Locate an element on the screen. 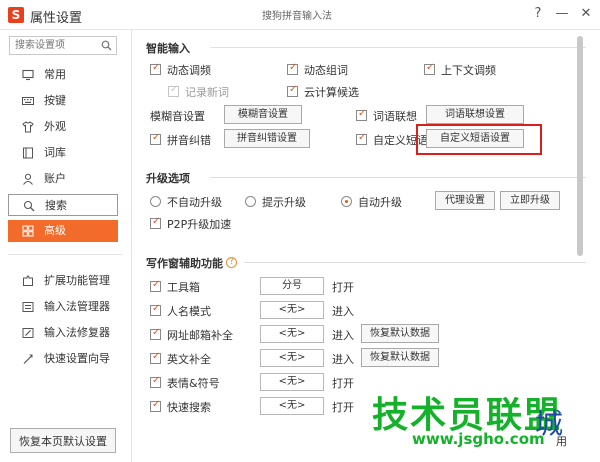 The width and height of the screenshot is (600, 462). scrollbar is located at coordinates (580, 227).